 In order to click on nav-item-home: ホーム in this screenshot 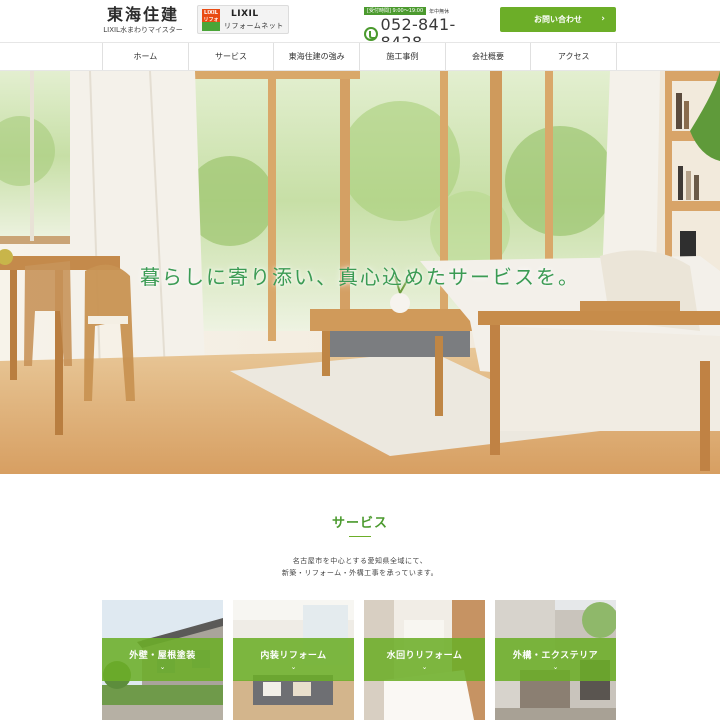, I will do `click(145, 56)`.